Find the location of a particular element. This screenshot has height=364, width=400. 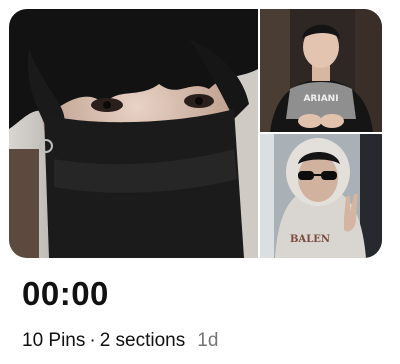

board-meta: 10 Pins · 2 sections 1d is located at coordinates (120, 341).